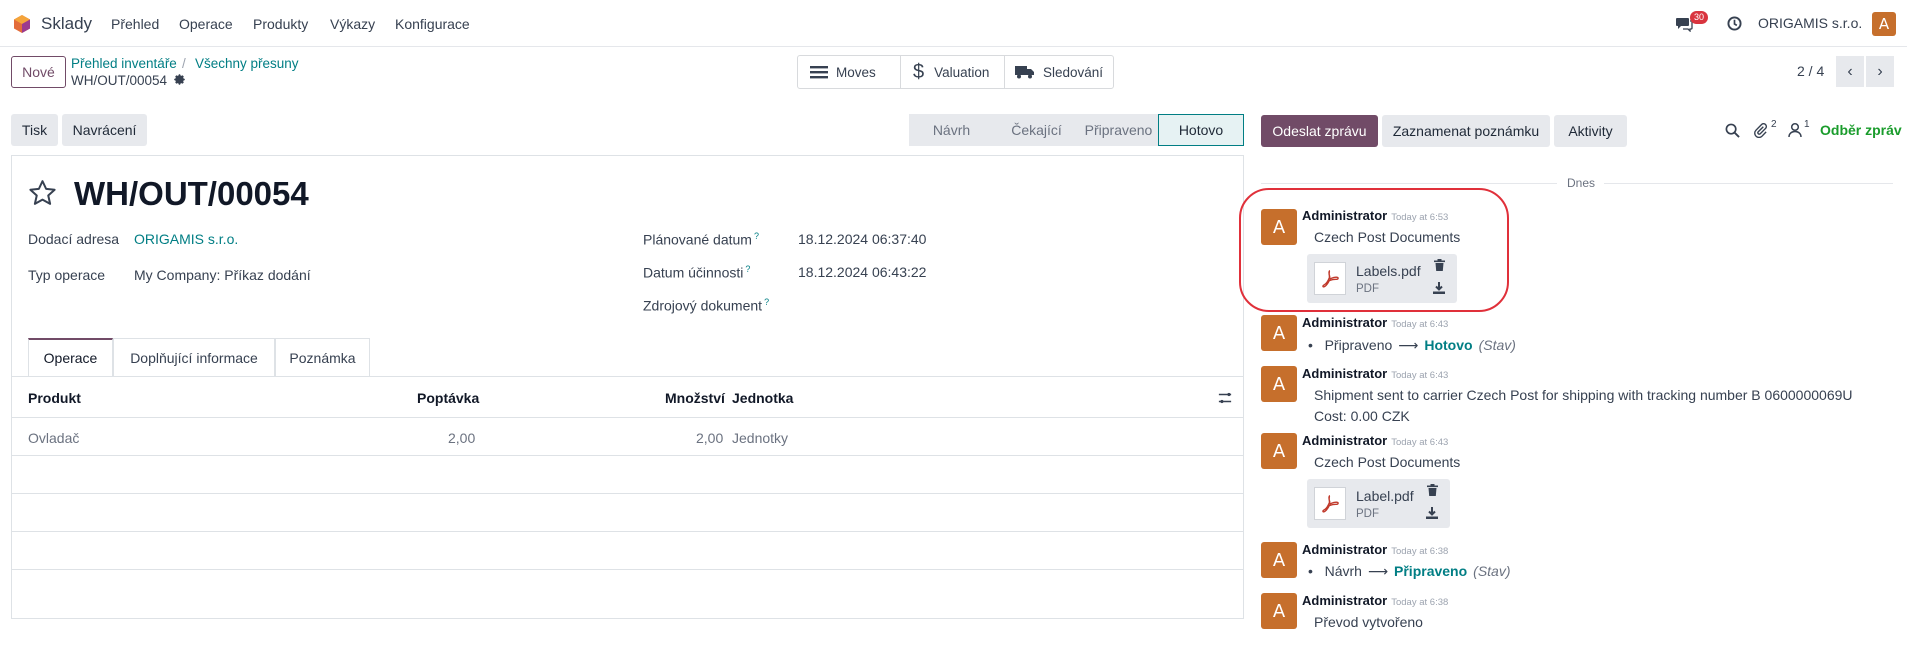 This screenshot has width=1907, height=656. I want to click on print-button: Tisk, so click(34, 130).